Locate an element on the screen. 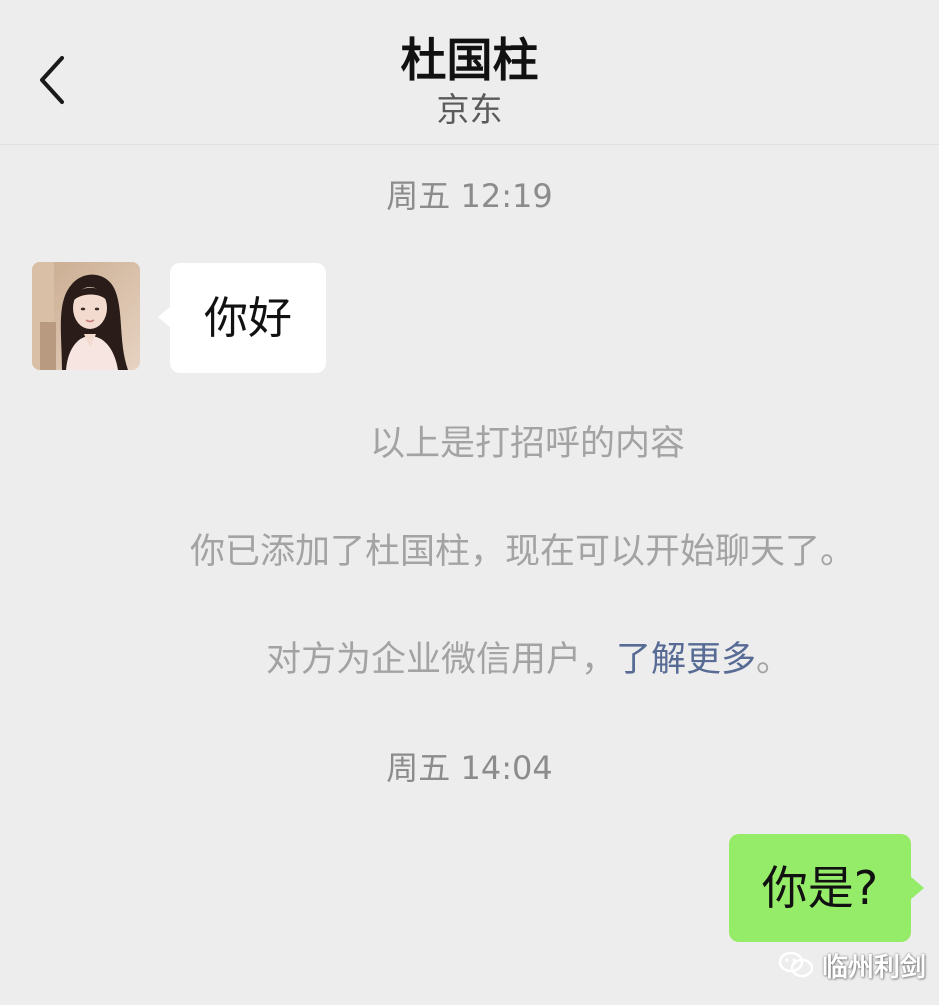 This screenshot has width=939, height=1005. system-notice-added: 你已添加了杜国柱，现在可以开始聊天了。 is located at coordinates (523, 552).